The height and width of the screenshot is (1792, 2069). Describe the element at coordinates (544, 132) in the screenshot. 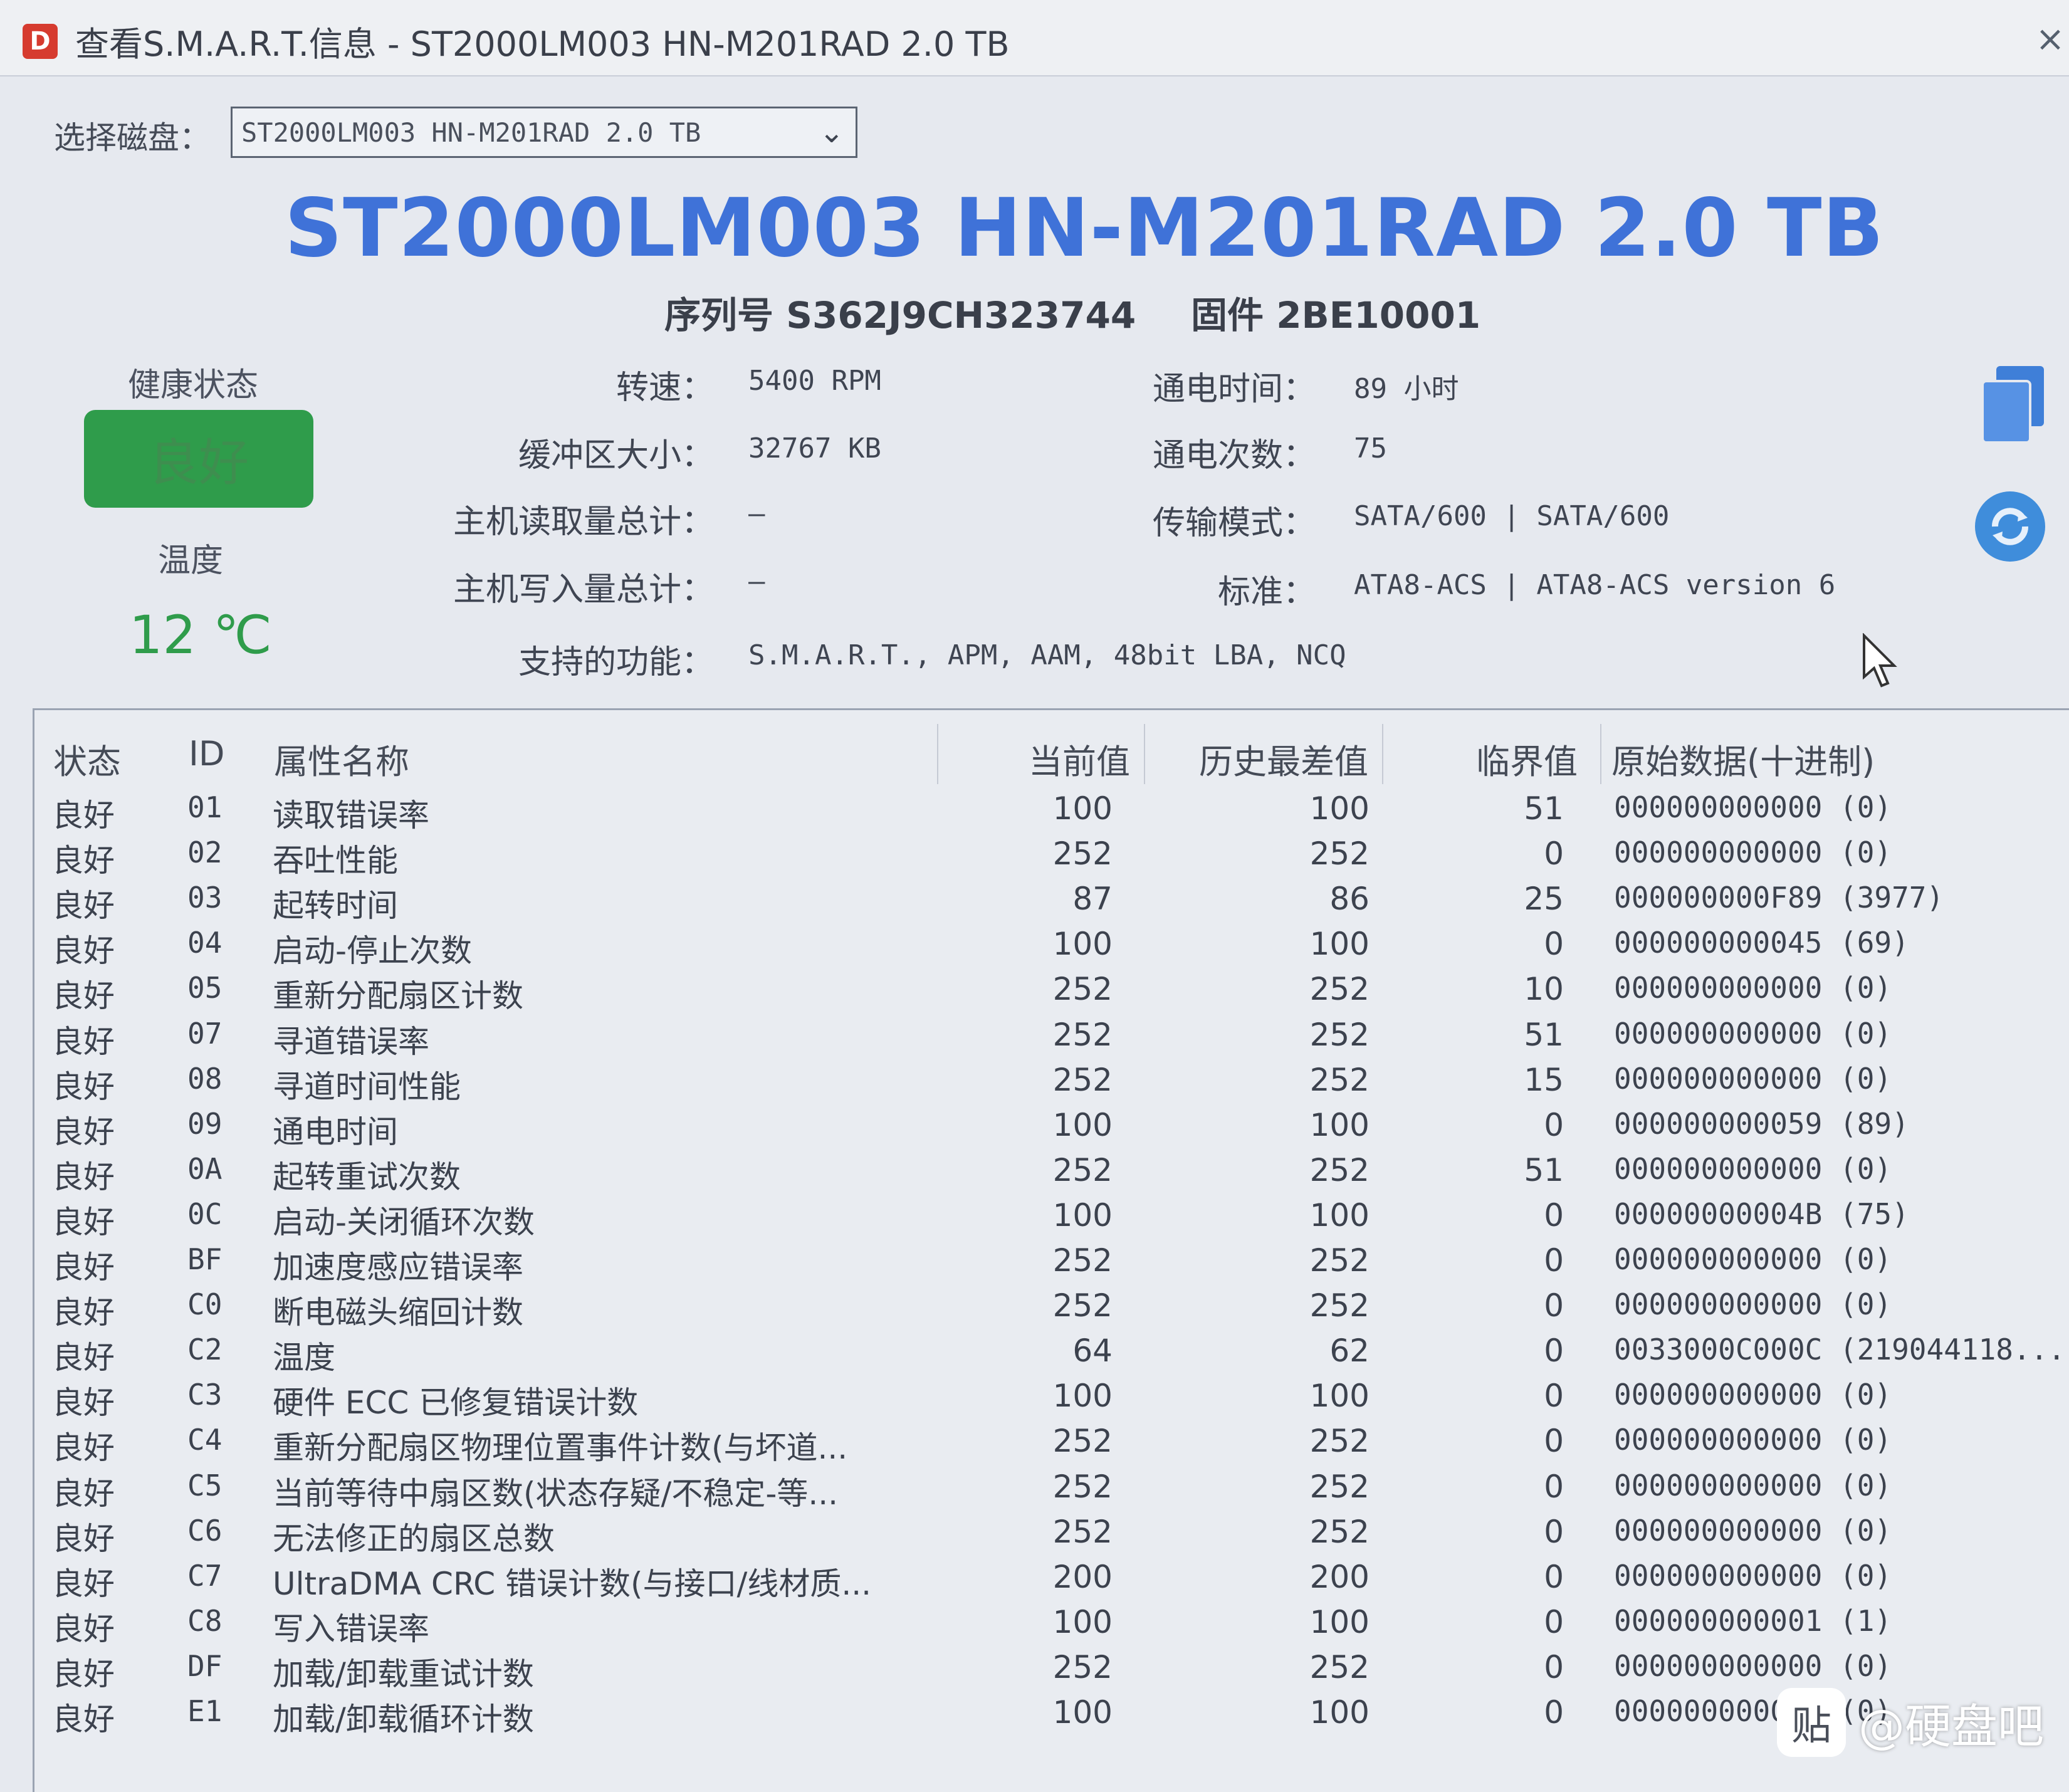

I see `disk-select-dropdown: ST2000LM003 HN-M201RAD 2.0 TB ⌄` at that location.